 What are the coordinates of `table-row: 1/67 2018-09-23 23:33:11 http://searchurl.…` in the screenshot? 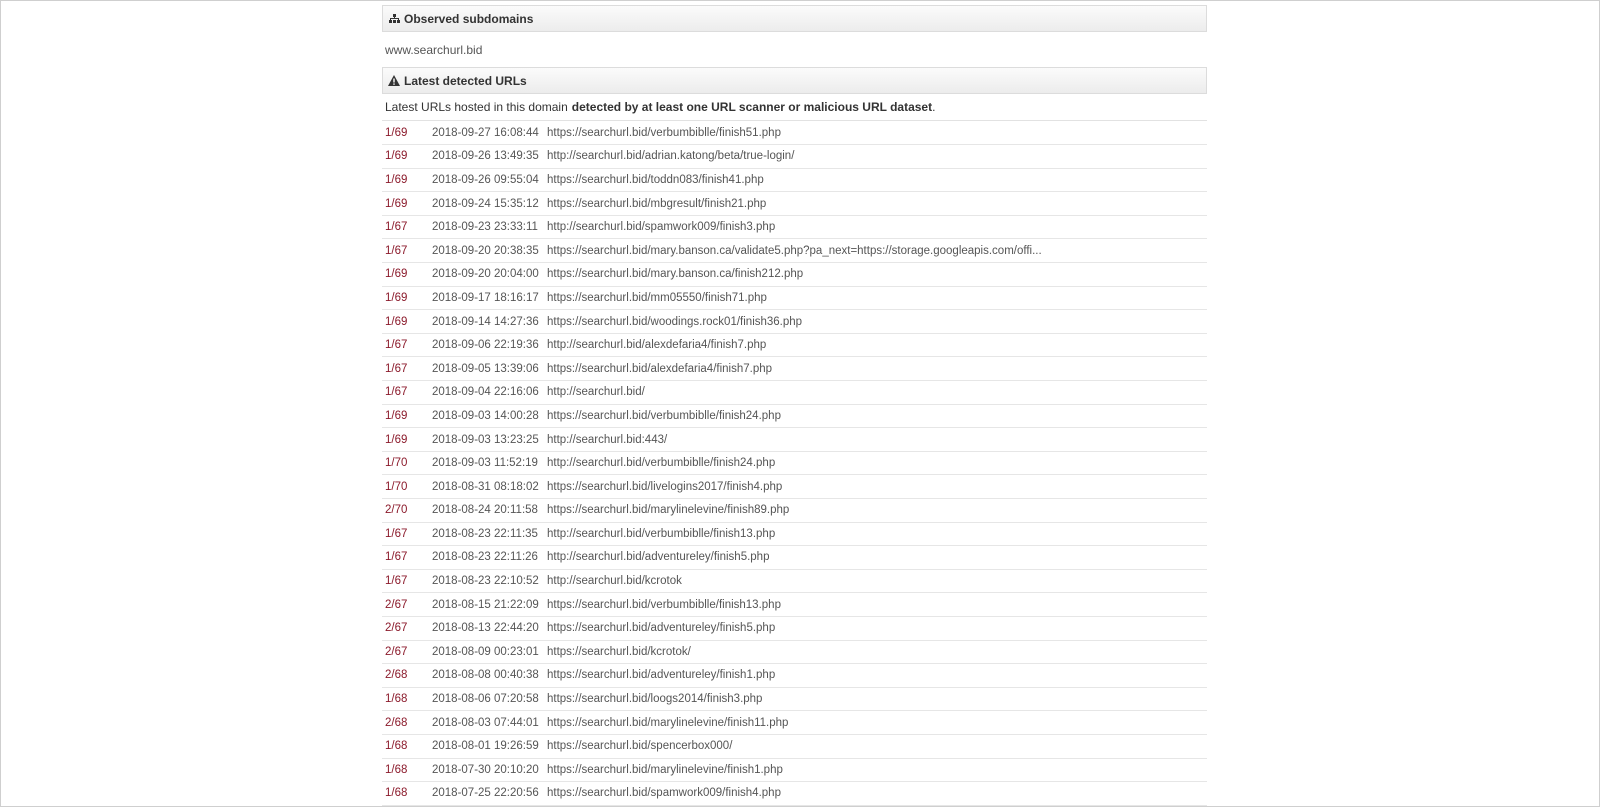 It's located at (794, 227).